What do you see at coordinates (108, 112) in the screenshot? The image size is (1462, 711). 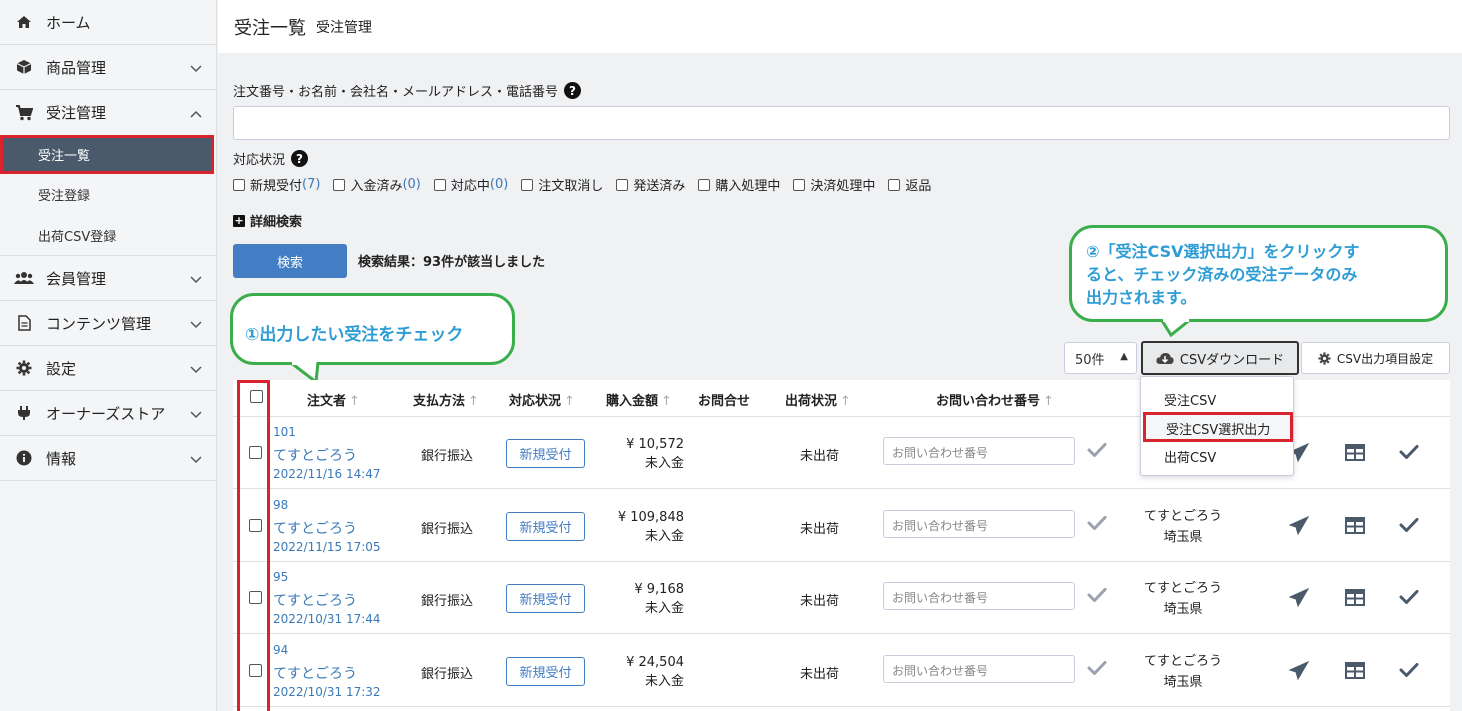 I see `nav-orders: 受注管理` at bounding box center [108, 112].